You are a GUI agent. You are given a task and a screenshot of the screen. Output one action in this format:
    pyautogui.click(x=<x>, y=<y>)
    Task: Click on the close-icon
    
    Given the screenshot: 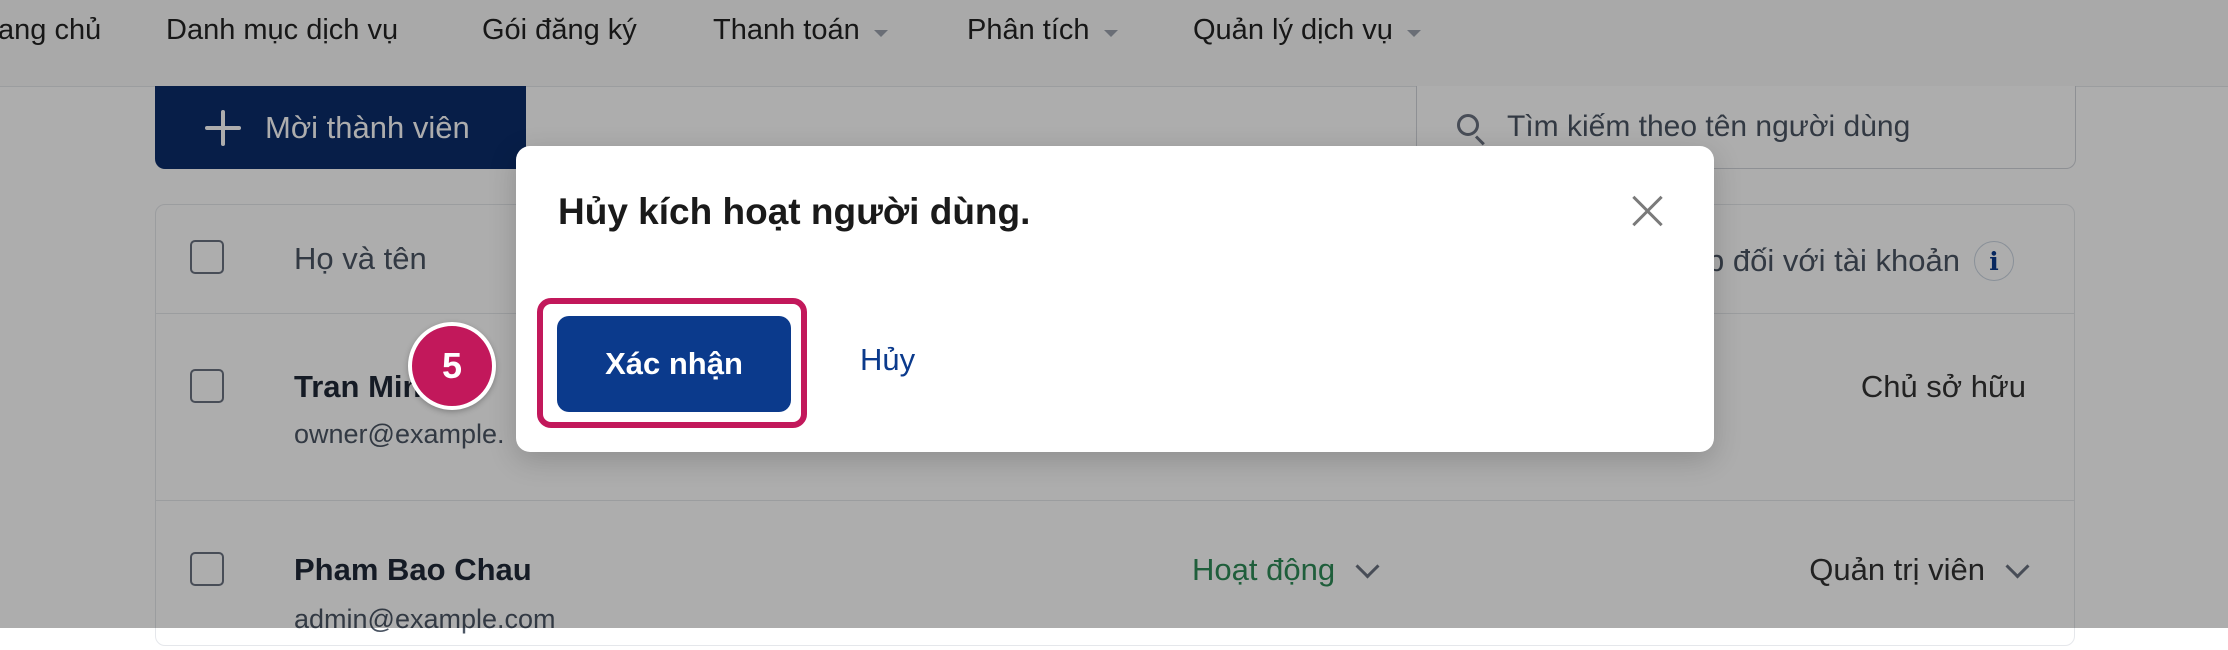 What is the action you would take?
    pyautogui.click(x=1647, y=211)
    